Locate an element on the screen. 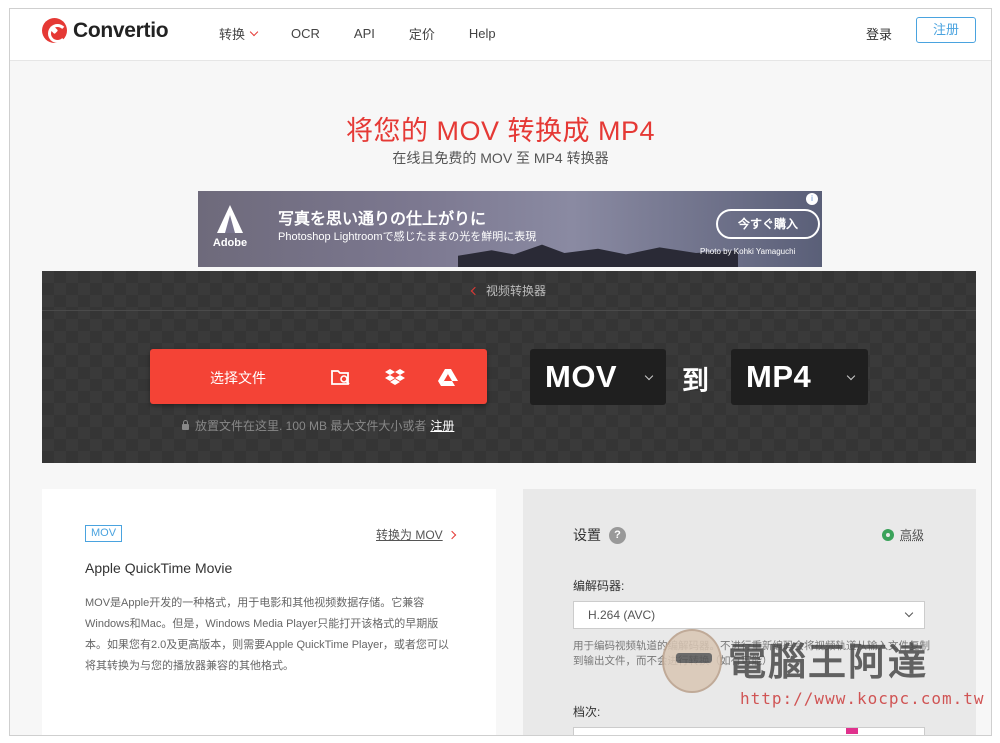 Image resolution: width=1000 pixels, height=743 pixels. convertio-logo: Convertio is located at coordinates (105, 30).